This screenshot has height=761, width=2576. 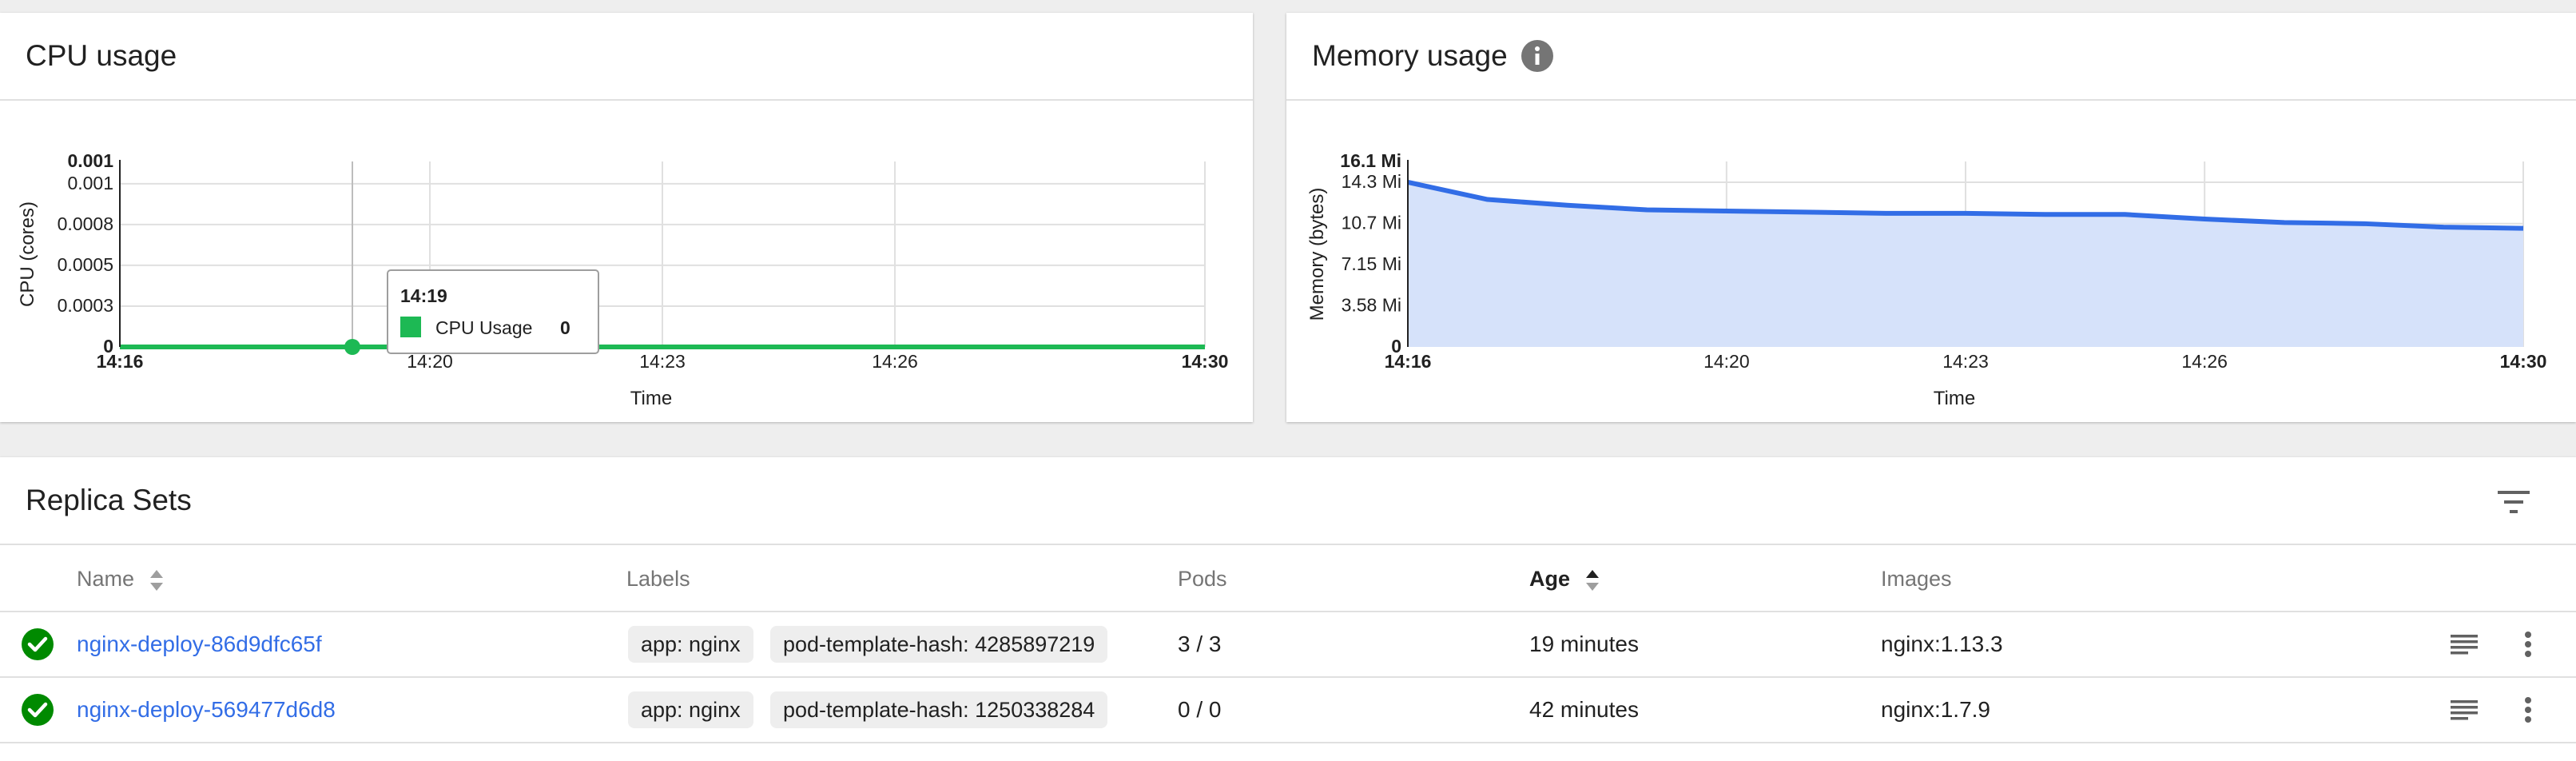 What do you see at coordinates (1371, 263) in the screenshot?
I see `y-tick-label: 7.15 Mi` at bounding box center [1371, 263].